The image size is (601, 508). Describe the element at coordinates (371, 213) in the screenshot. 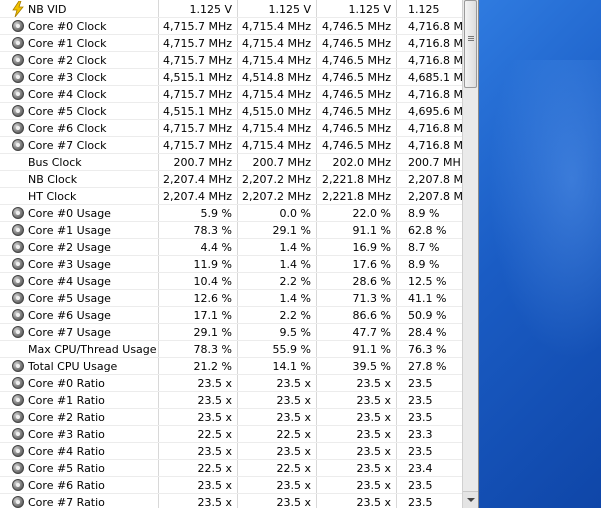

I see `maximum-value: 22.0 %` at that location.